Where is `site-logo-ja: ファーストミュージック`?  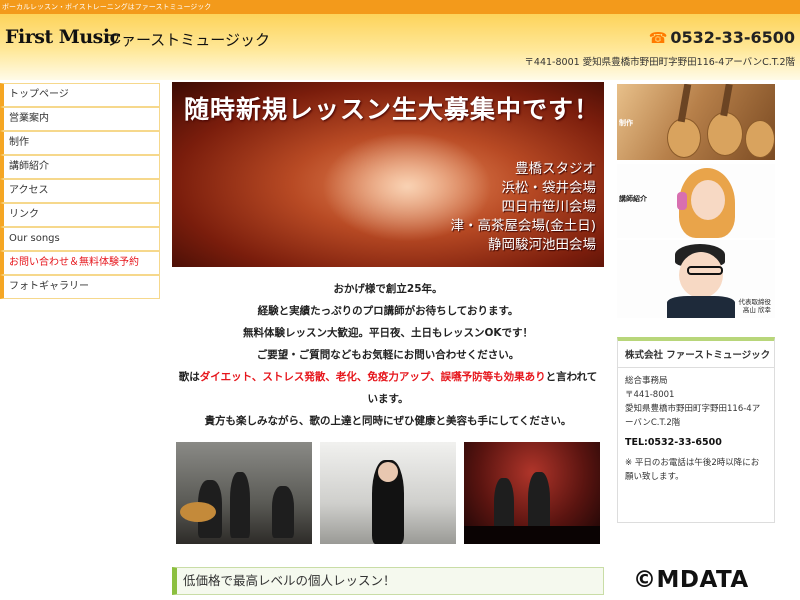 site-logo-ja: ファーストミュージック is located at coordinates (188, 39).